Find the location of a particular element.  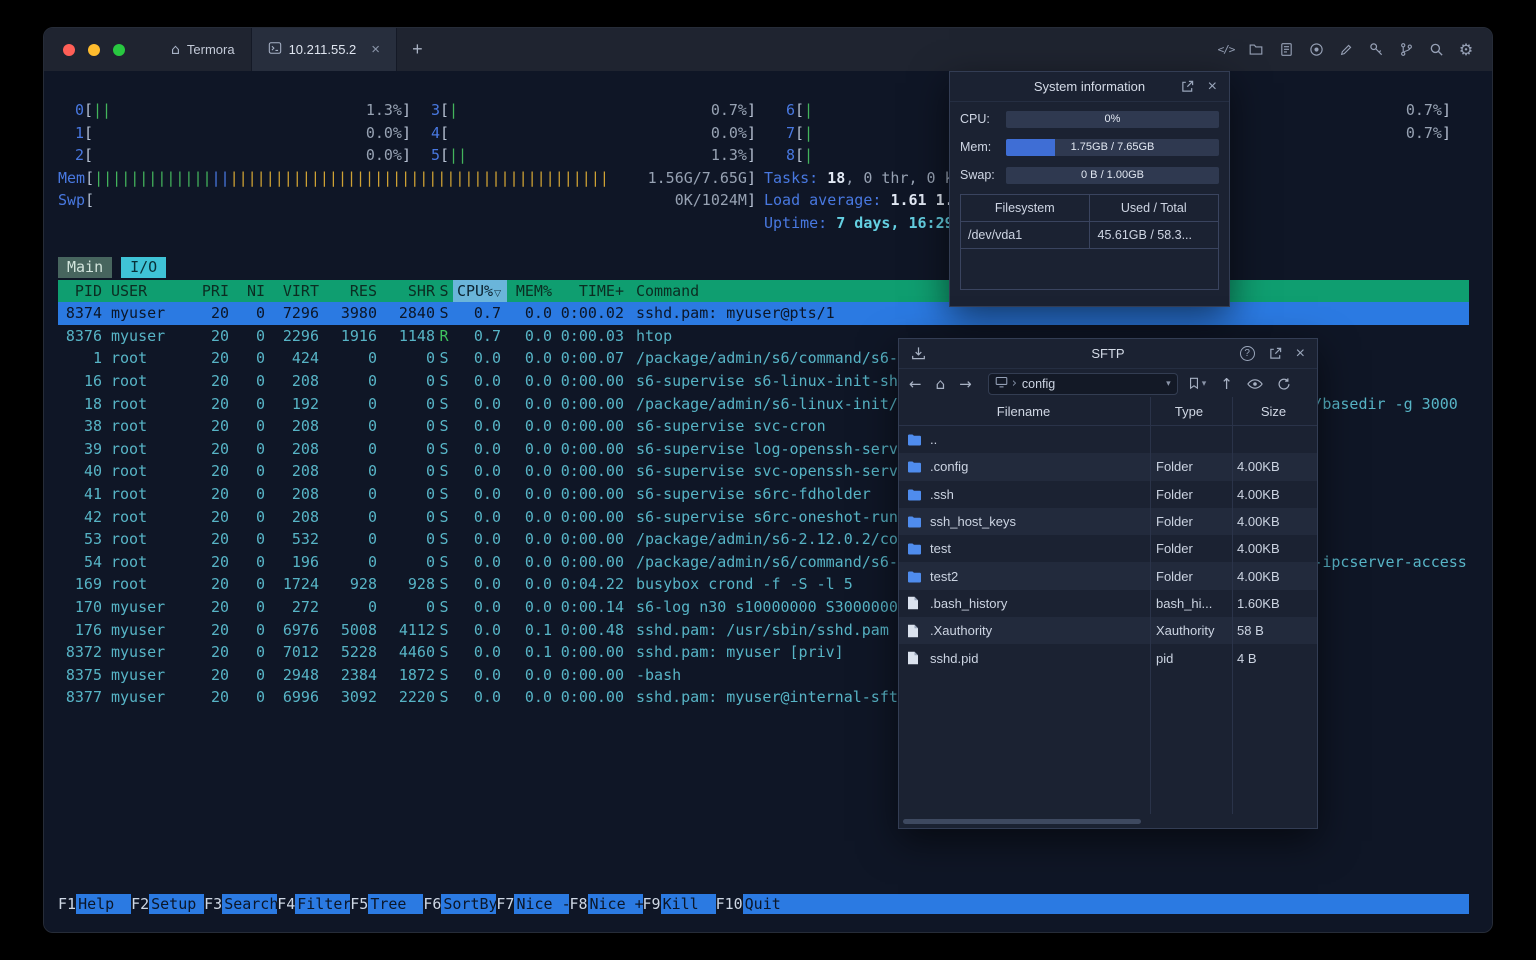

toolbar-log-button is located at coordinates (1286, 50).